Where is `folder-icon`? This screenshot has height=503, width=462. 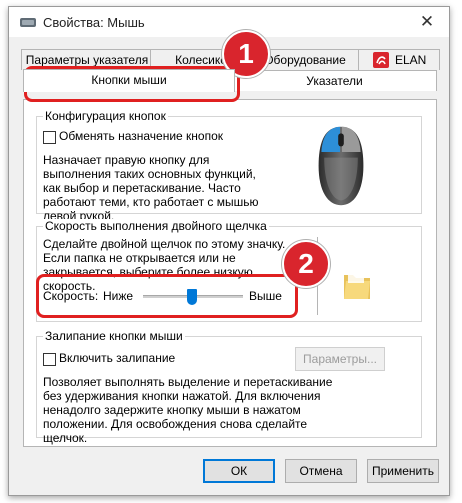 folder-icon is located at coordinates (357, 286).